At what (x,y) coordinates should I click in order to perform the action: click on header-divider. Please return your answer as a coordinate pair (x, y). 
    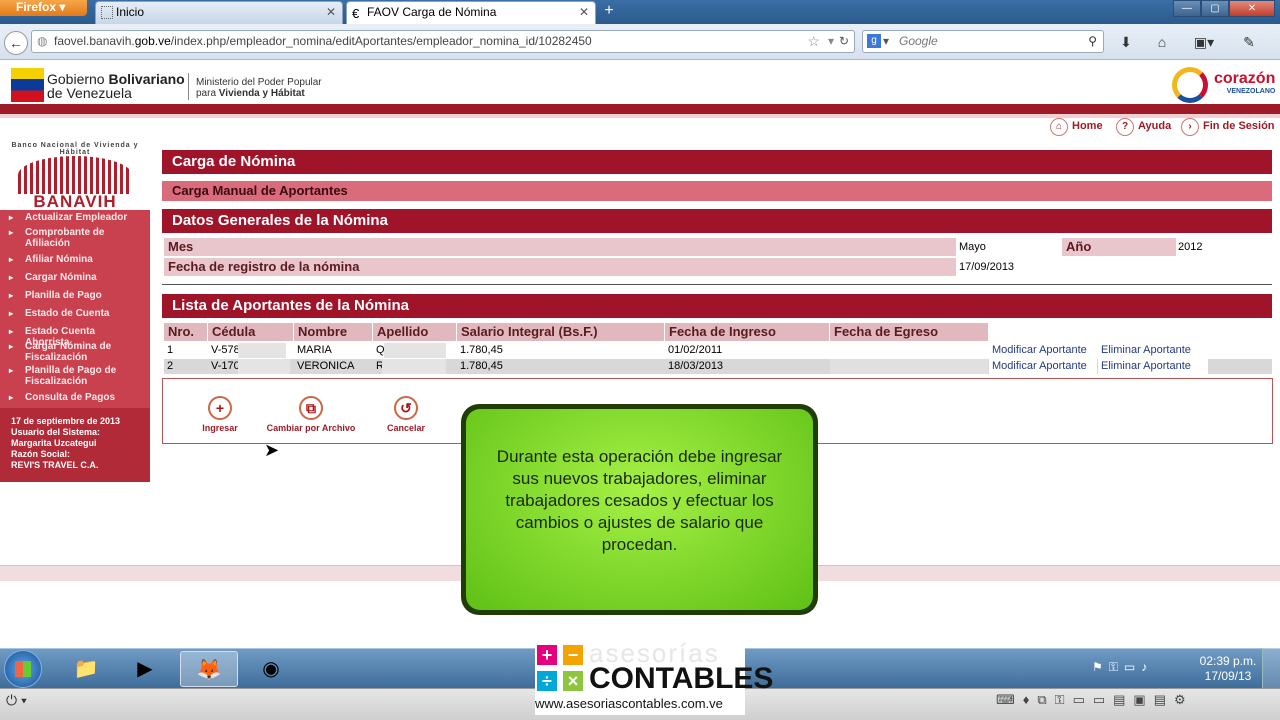
    Looking at the image, I should click on (188, 86).